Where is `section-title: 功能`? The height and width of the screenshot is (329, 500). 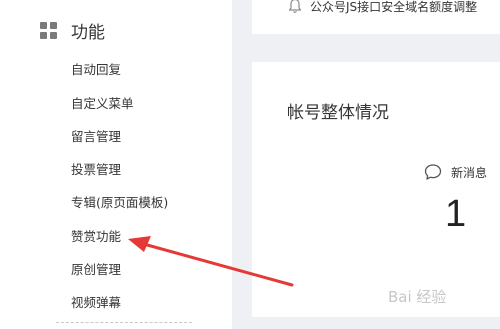
section-title: 功能 is located at coordinates (88, 32).